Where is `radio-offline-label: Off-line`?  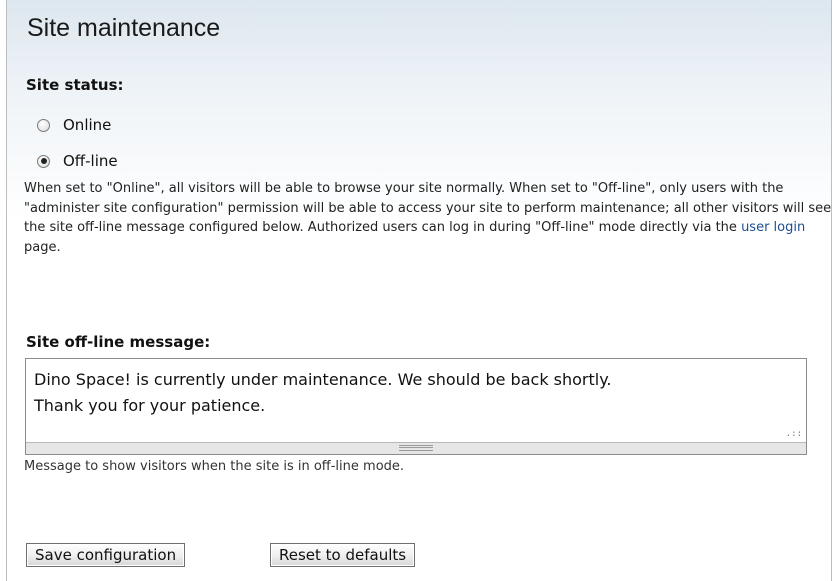 radio-offline-label: Off-line is located at coordinates (90, 161).